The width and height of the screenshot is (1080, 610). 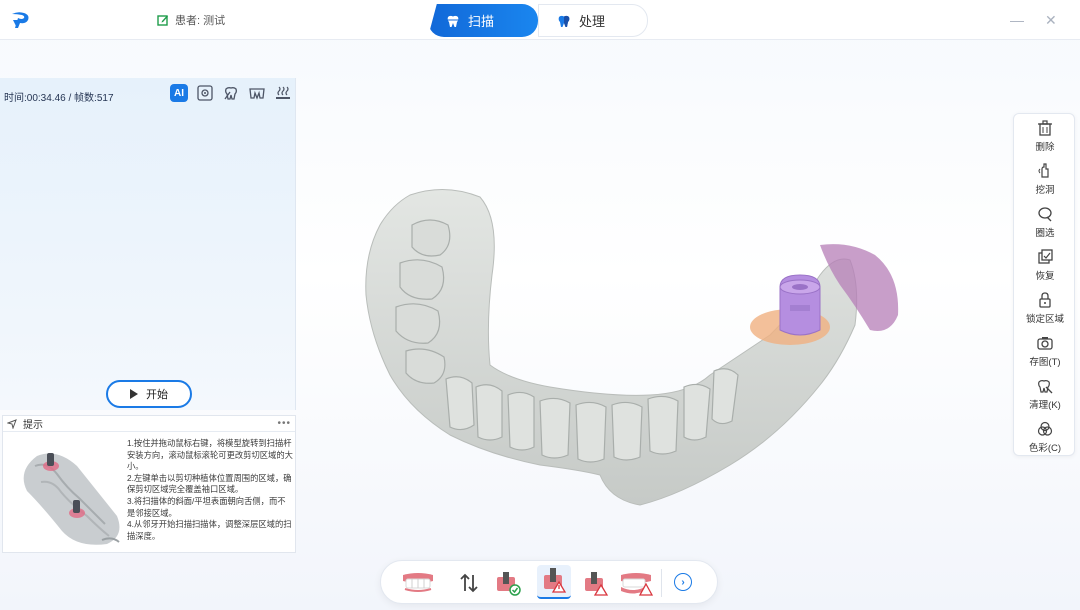 What do you see at coordinates (134, 394) in the screenshot?
I see `play-icon` at bounding box center [134, 394].